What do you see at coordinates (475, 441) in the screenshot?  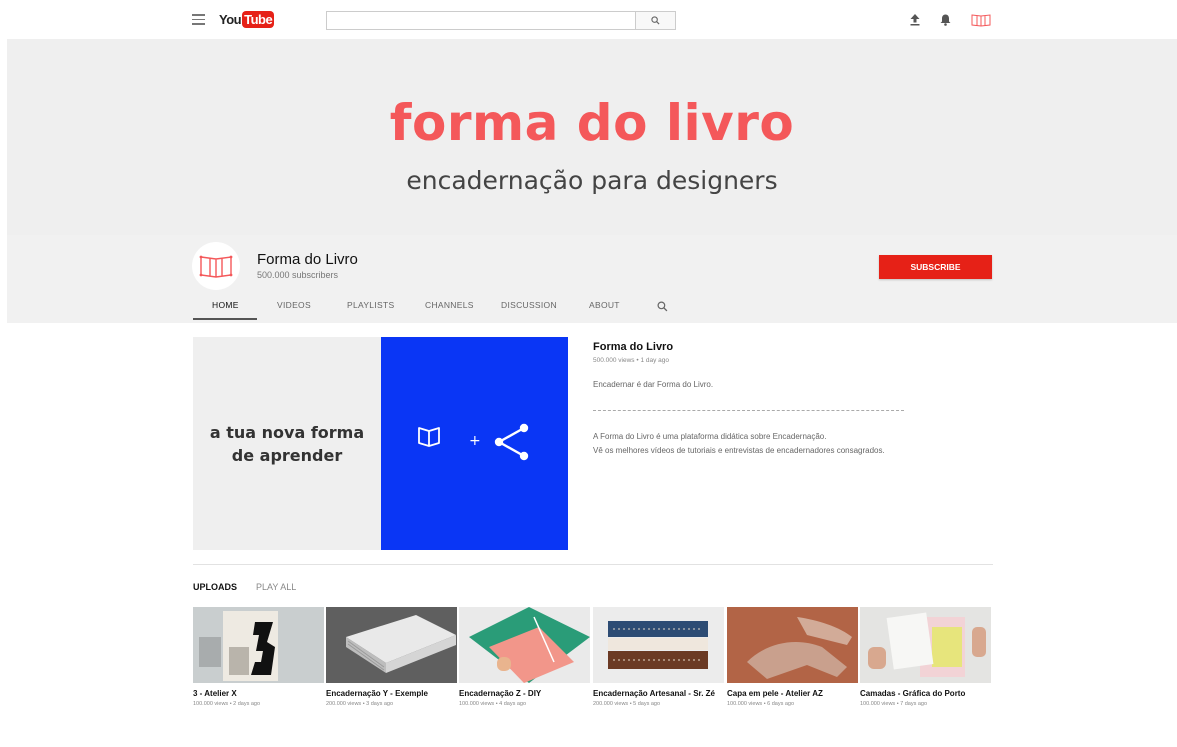 I see `plus-sign: +` at bounding box center [475, 441].